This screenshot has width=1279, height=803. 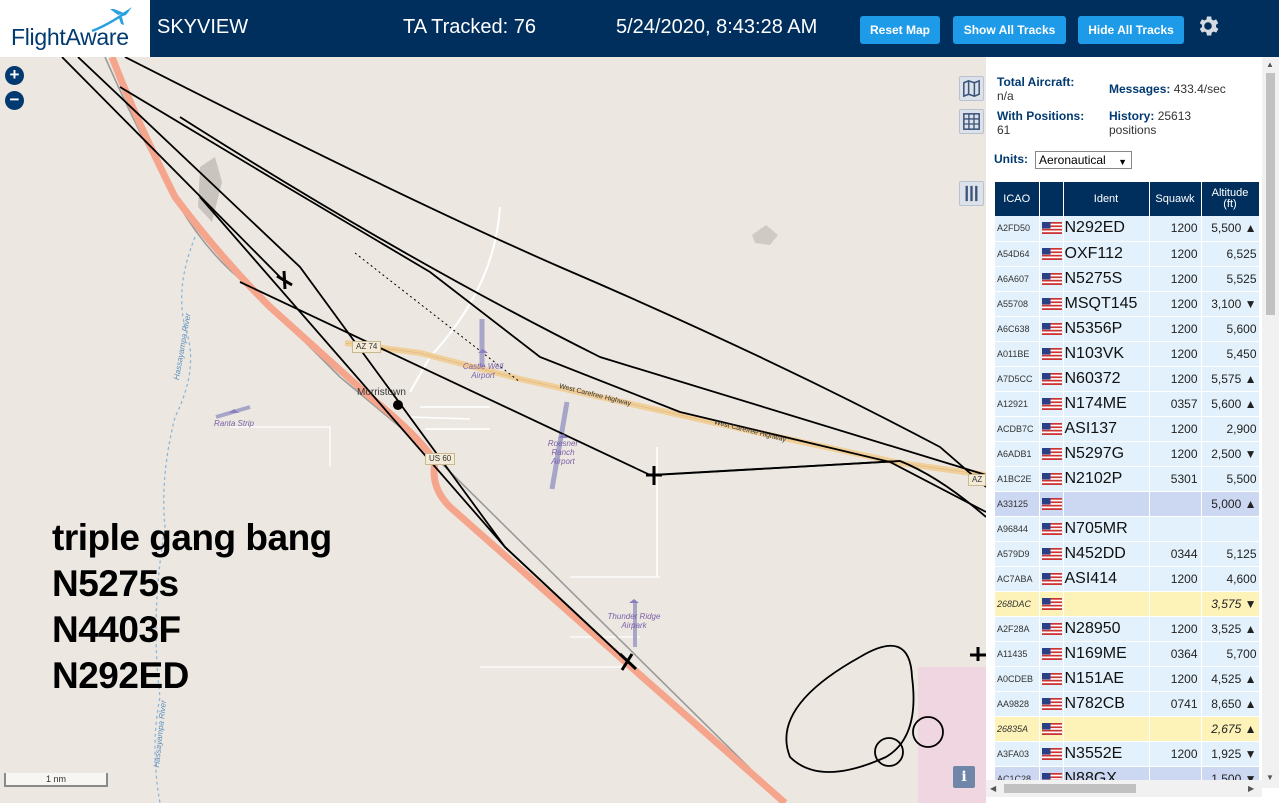 I want to click on with-positions-label: With Positions:, so click(x=1041, y=116).